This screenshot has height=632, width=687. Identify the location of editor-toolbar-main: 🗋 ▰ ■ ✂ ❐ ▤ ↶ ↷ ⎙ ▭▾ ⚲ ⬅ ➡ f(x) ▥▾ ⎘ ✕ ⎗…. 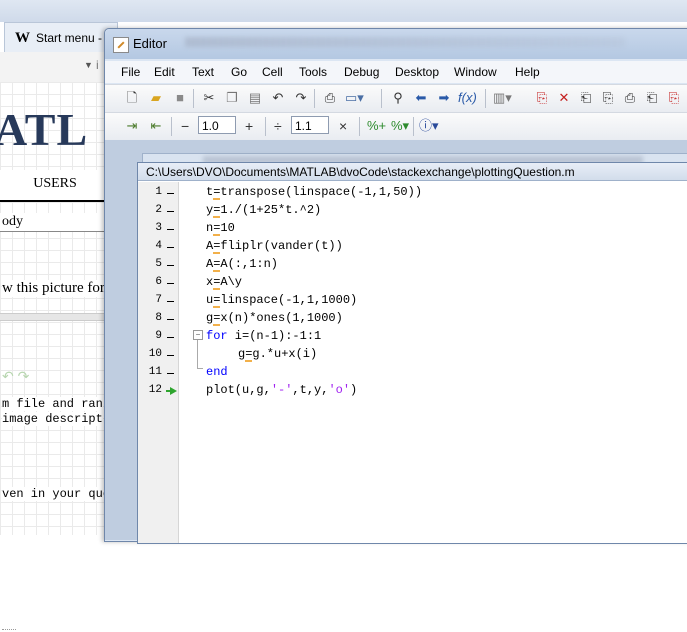
(396, 98).